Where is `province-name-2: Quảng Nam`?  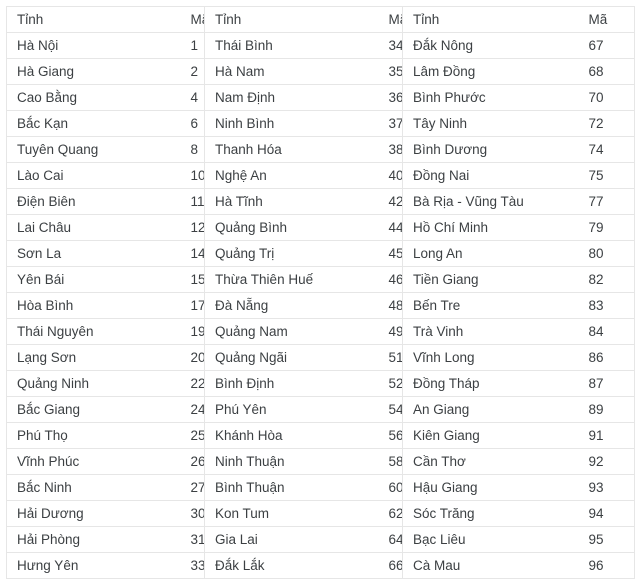
province-name-2: Quảng Nam is located at coordinates (291, 331).